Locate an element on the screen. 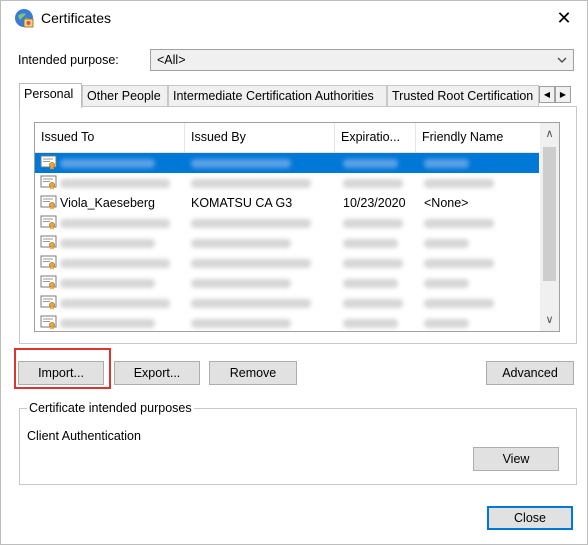 This screenshot has width=588, height=545. column-issued-to: Issued To is located at coordinates (110, 137).